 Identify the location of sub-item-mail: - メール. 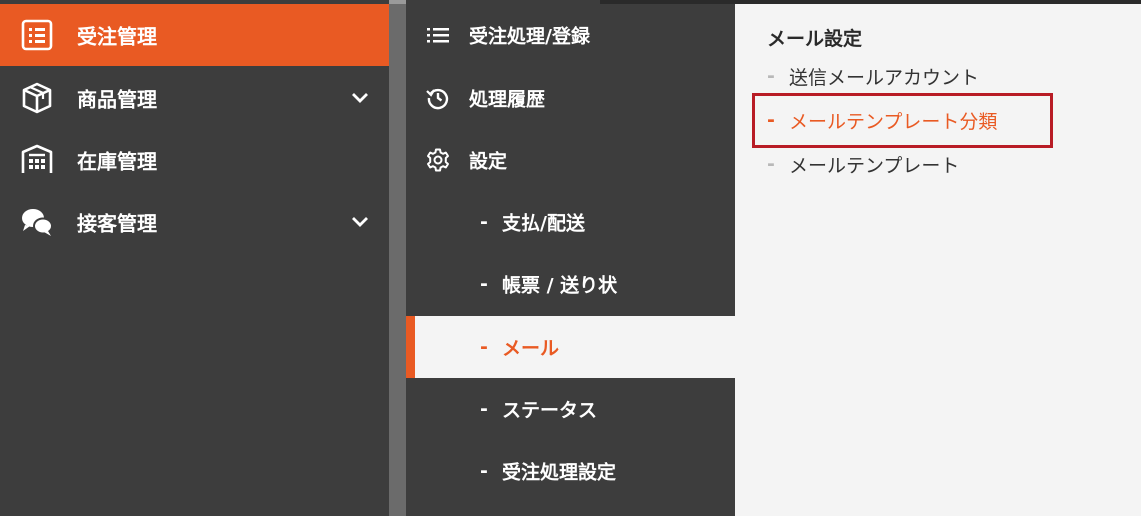
(570, 347).